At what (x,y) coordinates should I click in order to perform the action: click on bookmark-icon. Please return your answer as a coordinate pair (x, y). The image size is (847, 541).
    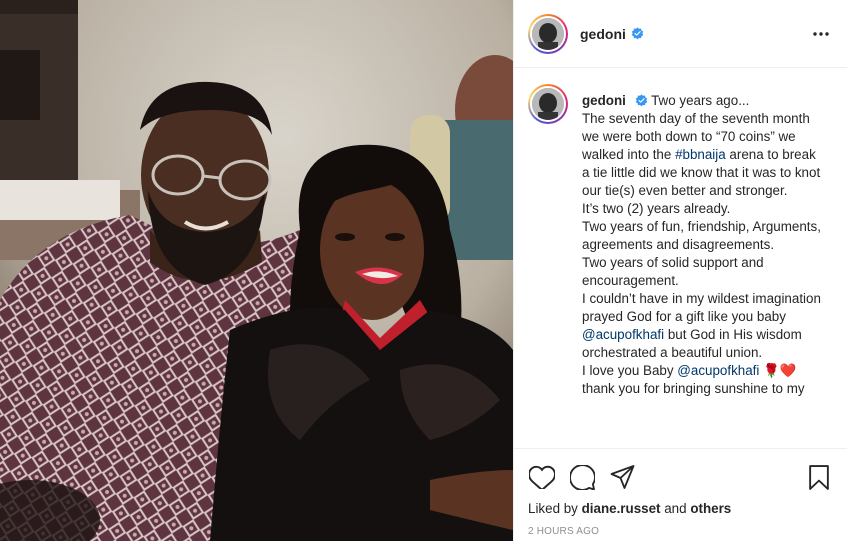
    Looking at the image, I should click on (819, 477).